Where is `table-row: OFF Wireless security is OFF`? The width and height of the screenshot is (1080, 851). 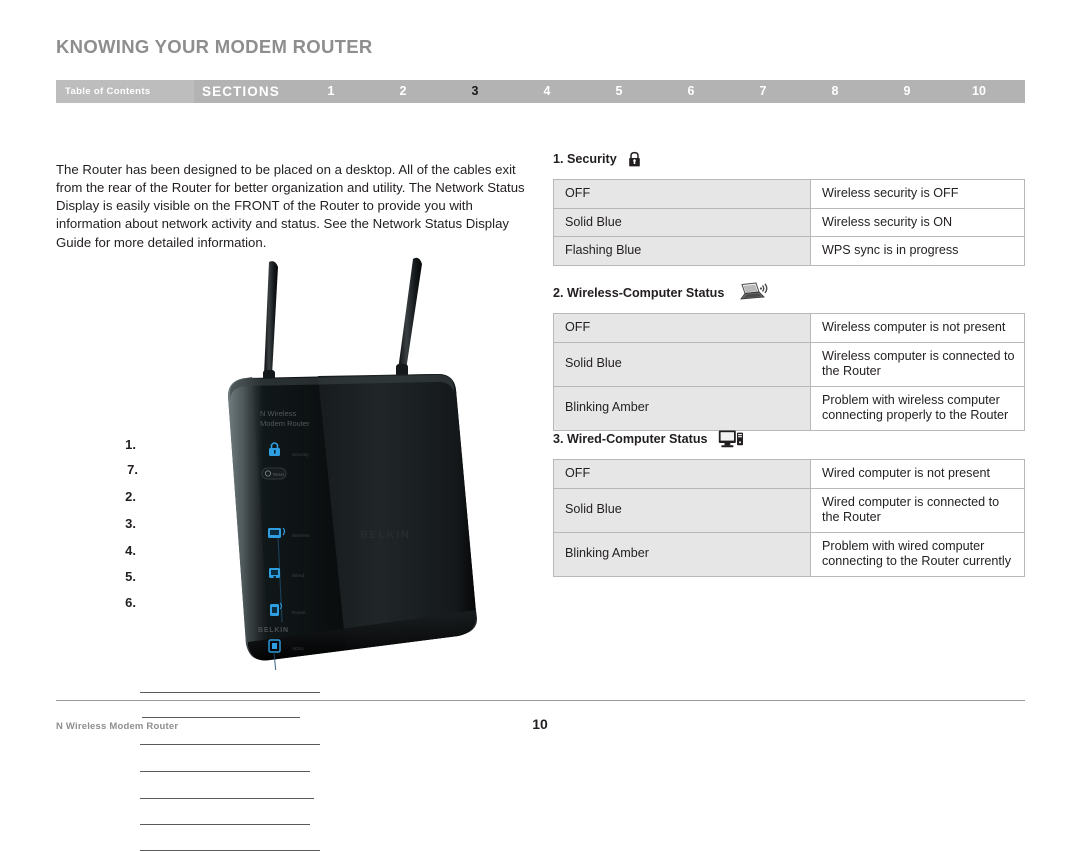
table-row: OFF Wireless security is OFF is located at coordinates (789, 194).